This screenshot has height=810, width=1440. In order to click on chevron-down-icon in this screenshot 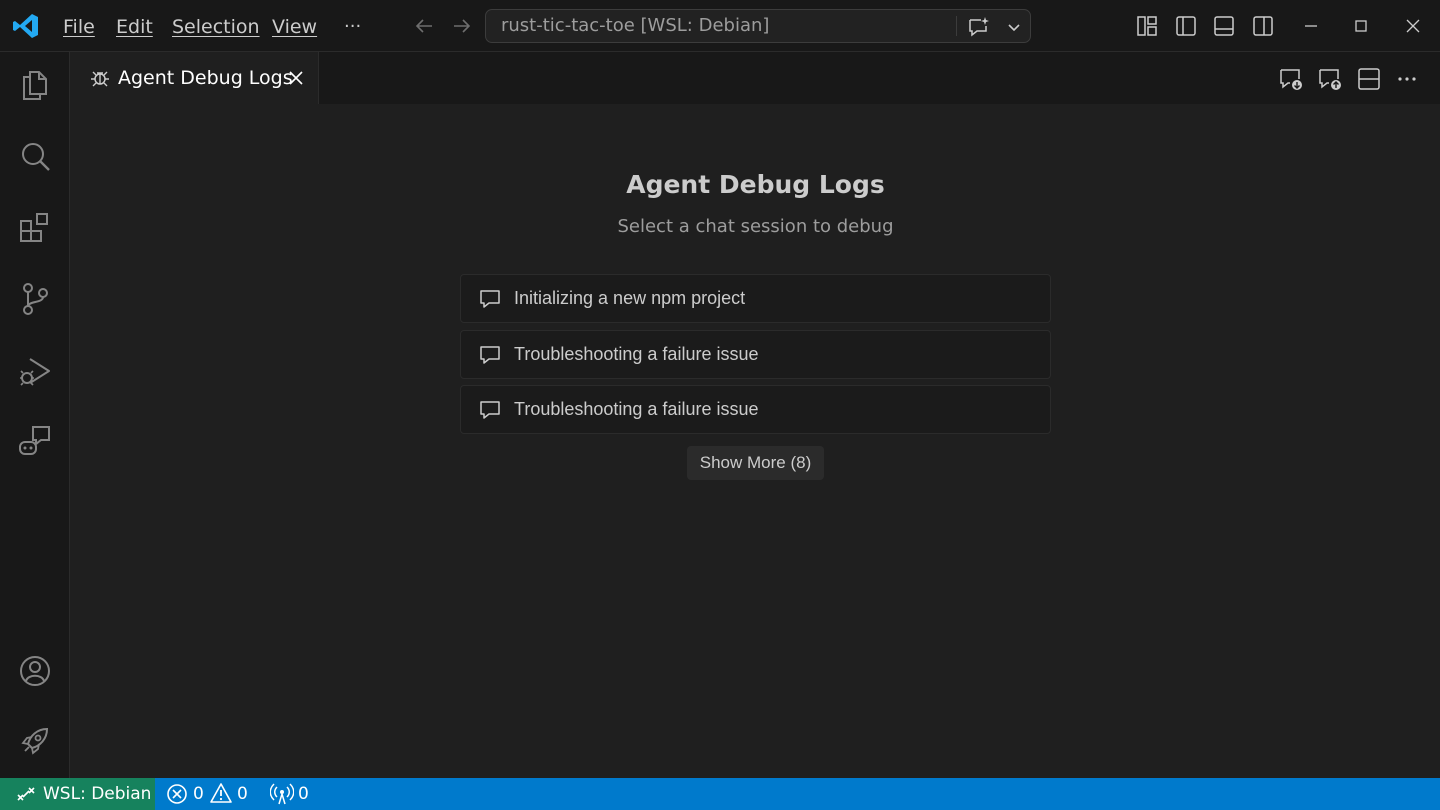, I will do `click(1014, 27)`.